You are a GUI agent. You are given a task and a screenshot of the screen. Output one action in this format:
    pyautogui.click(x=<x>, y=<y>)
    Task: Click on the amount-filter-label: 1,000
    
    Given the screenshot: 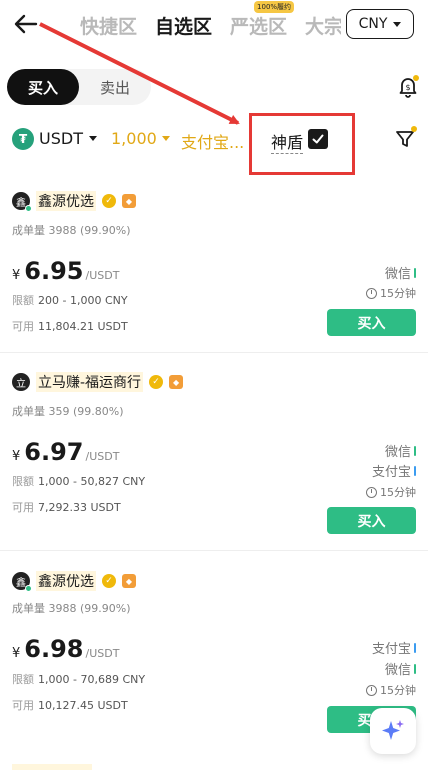 What is the action you would take?
    pyautogui.click(x=134, y=138)
    